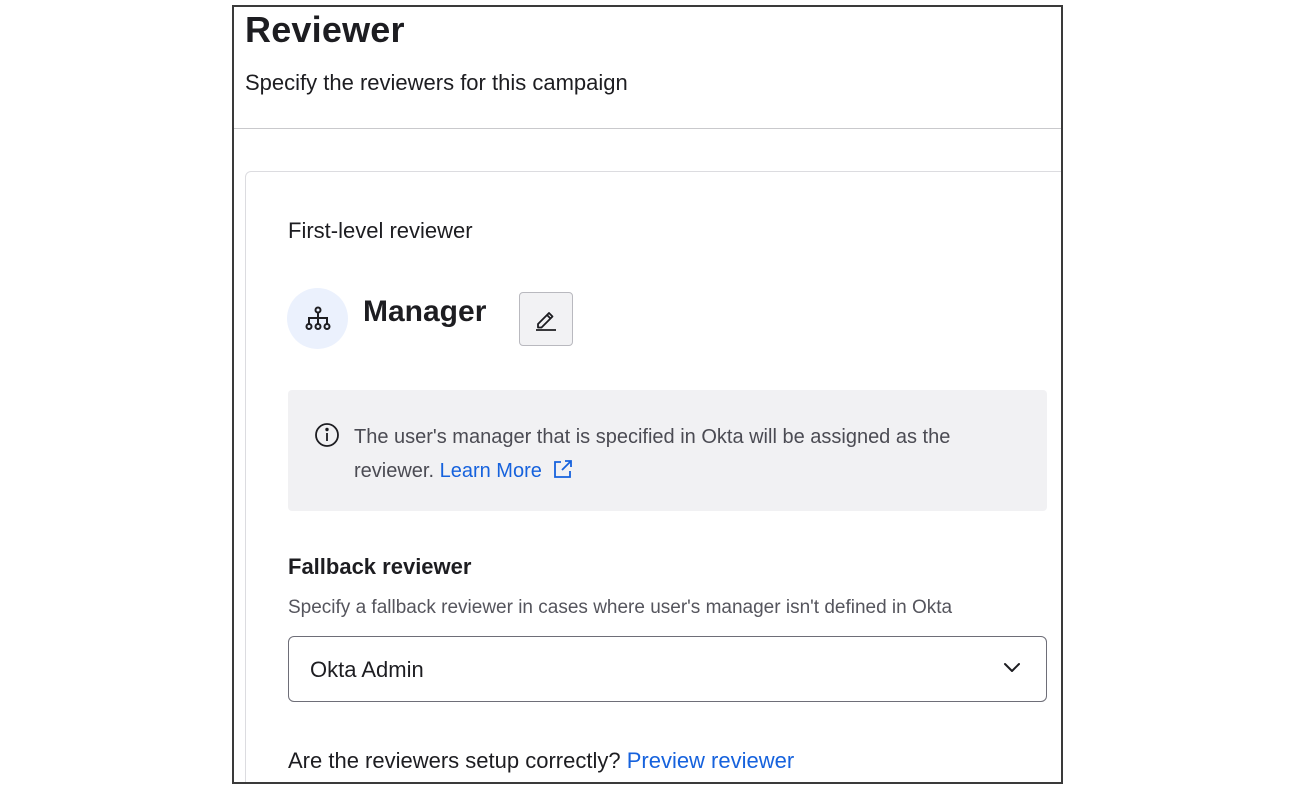 Image resolution: width=1300 pixels, height=794 pixels. What do you see at coordinates (425, 311) in the screenshot?
I see `reviewer-name: Manager` at bounding box center [425, 311].